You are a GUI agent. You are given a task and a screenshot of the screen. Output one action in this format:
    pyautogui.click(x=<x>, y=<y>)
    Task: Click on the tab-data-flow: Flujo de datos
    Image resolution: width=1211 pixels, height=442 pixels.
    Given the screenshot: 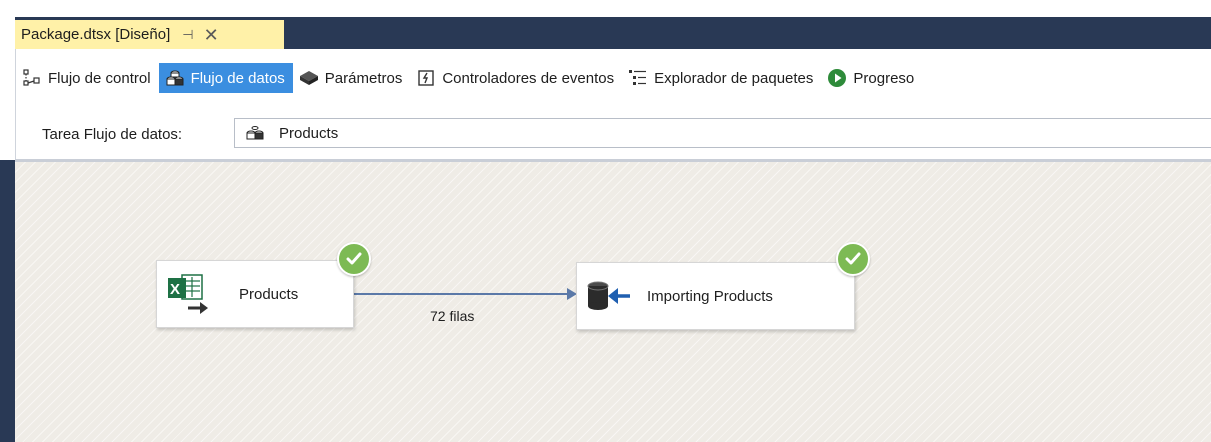 What is the action you would take?
    pyautogui.click(x=225, y=78)
    